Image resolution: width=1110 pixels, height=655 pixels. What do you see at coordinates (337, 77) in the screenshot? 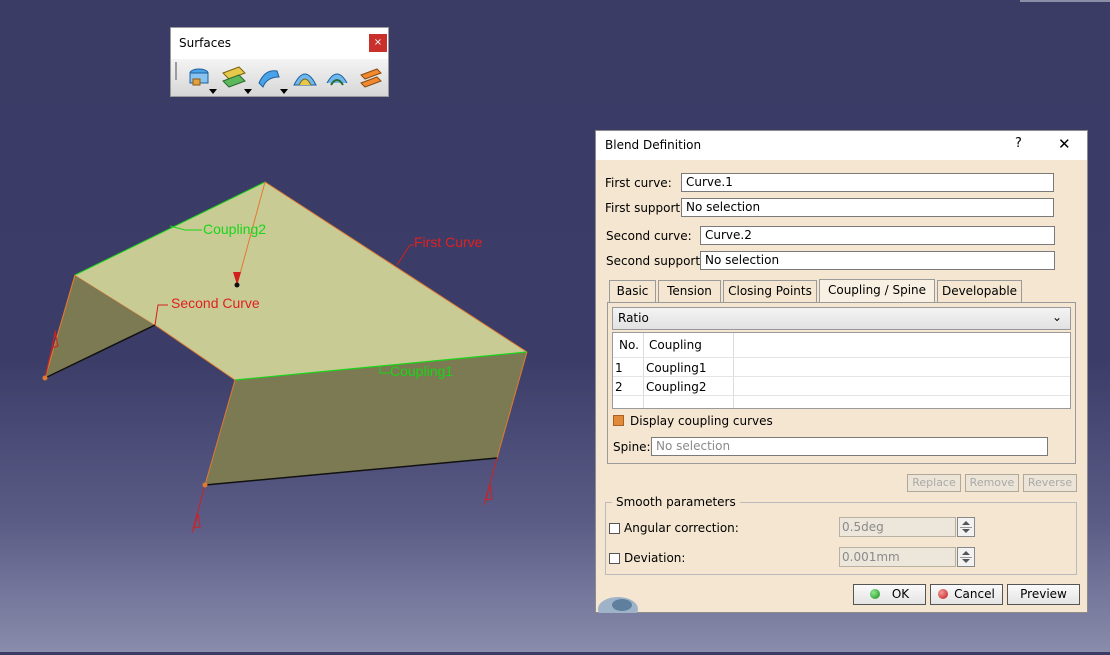
I see `multi-section-surface-icon` at bounding box center [337, 77].